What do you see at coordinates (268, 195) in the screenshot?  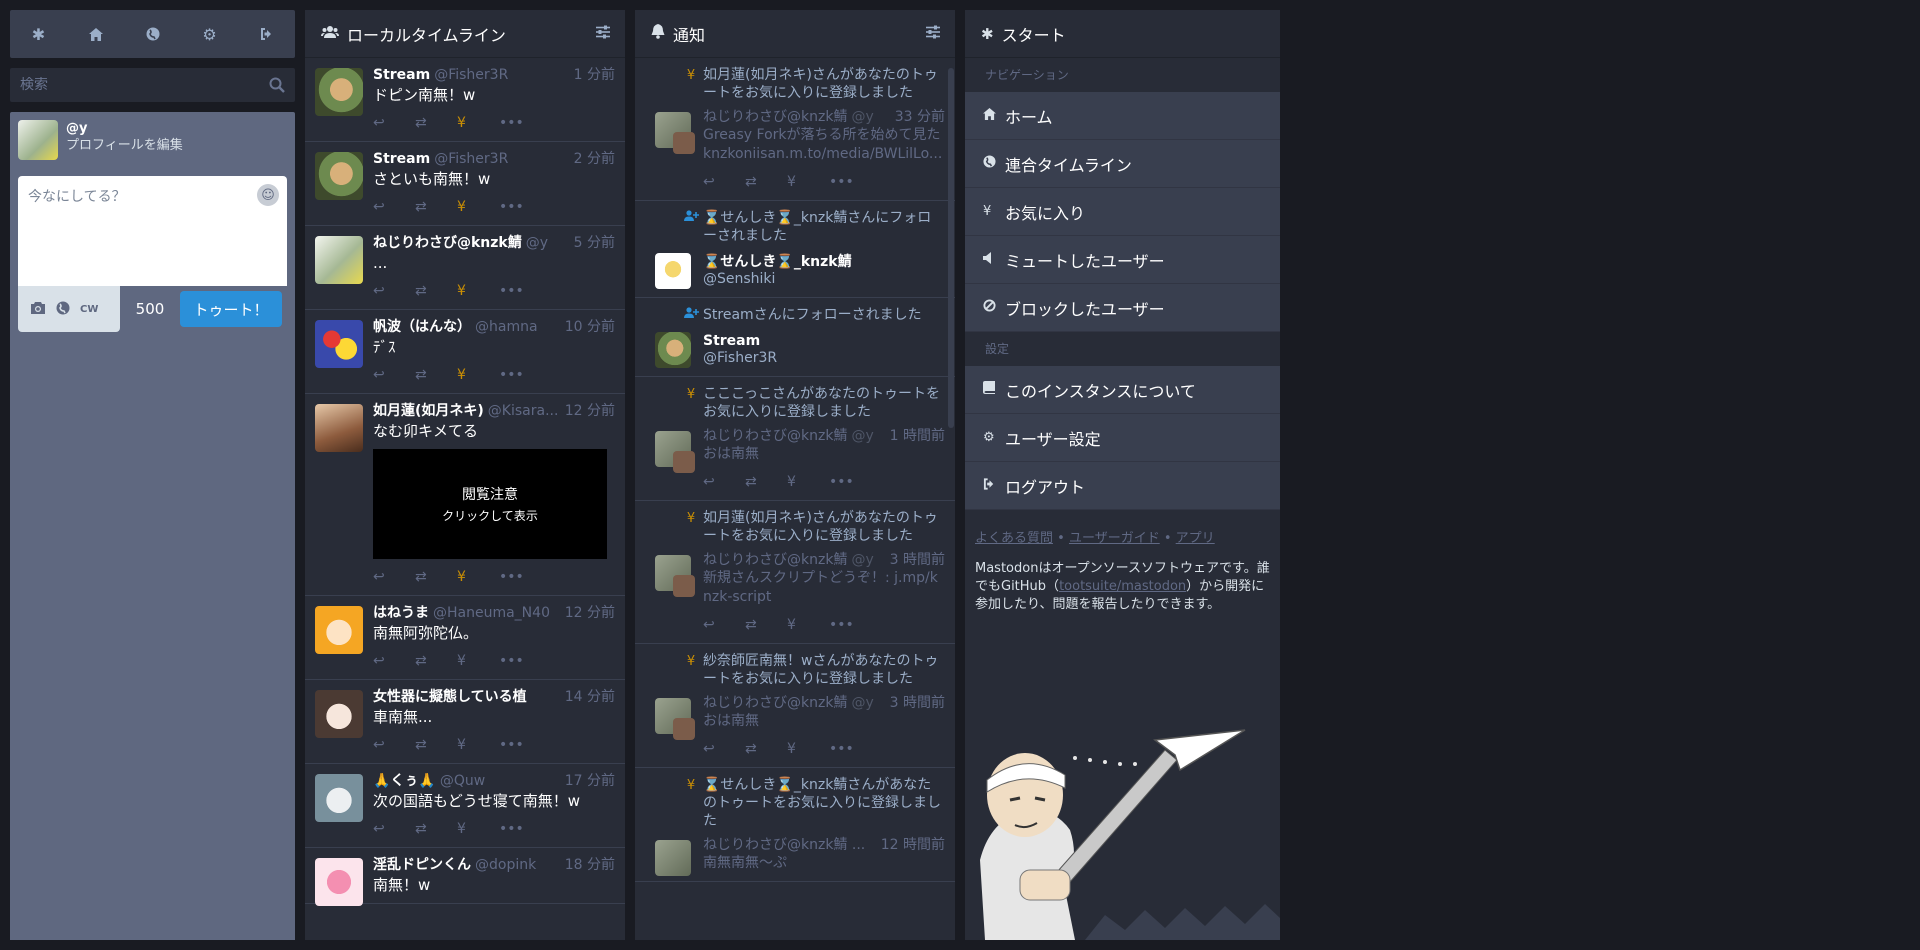 I see `emoji-picker-icon: ☺` at bounding box center [268, 195].